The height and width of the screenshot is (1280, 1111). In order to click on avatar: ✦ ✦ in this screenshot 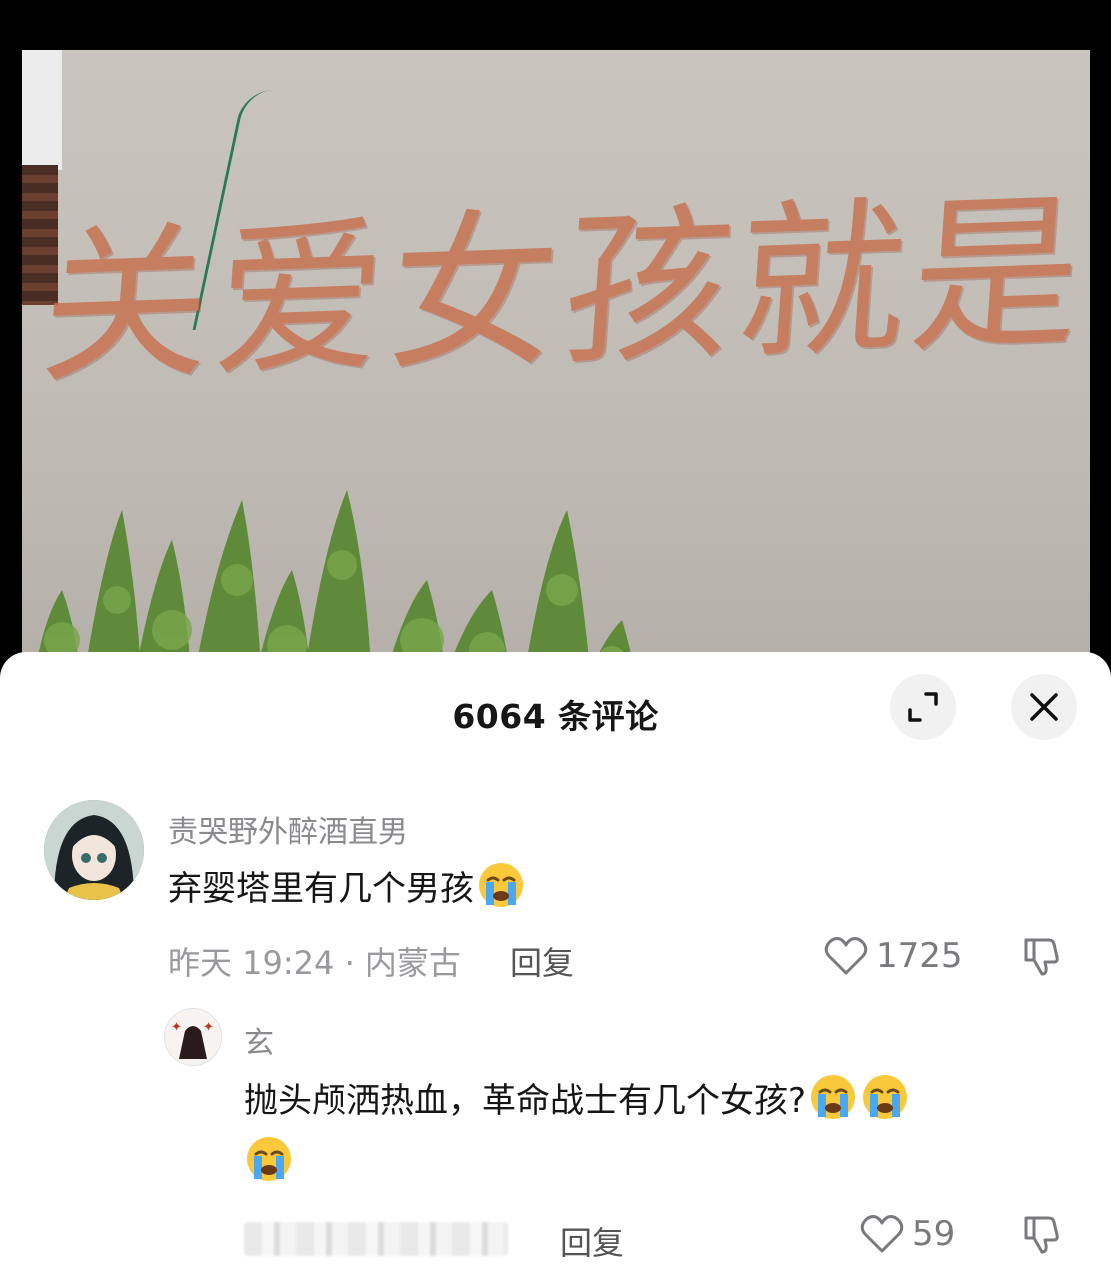, I will do `click(193, 1037)`.